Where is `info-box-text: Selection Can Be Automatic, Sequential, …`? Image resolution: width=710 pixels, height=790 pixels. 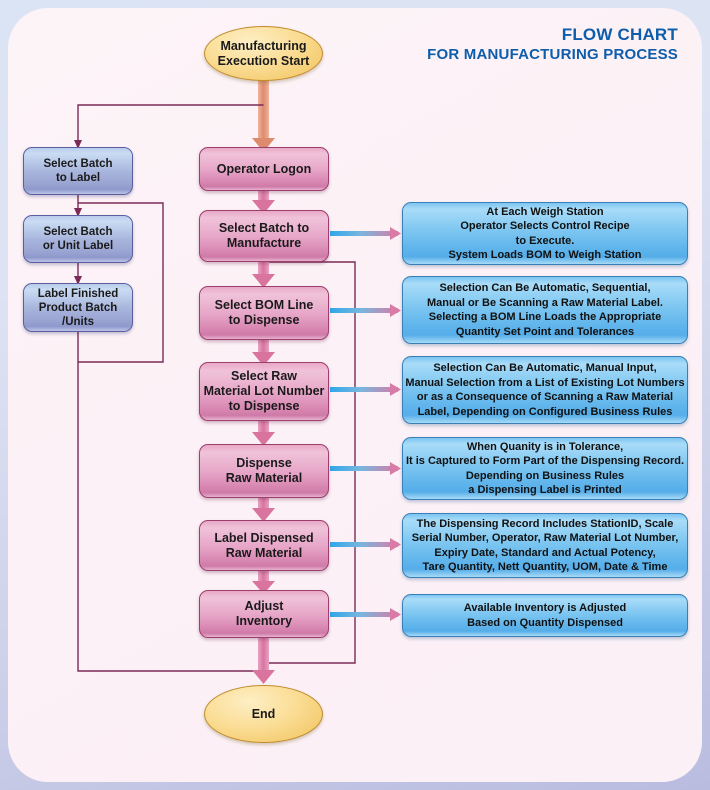
info-box-text: Selection Can Be Automatic, Sequential, … is located at coordinates (545, 310).